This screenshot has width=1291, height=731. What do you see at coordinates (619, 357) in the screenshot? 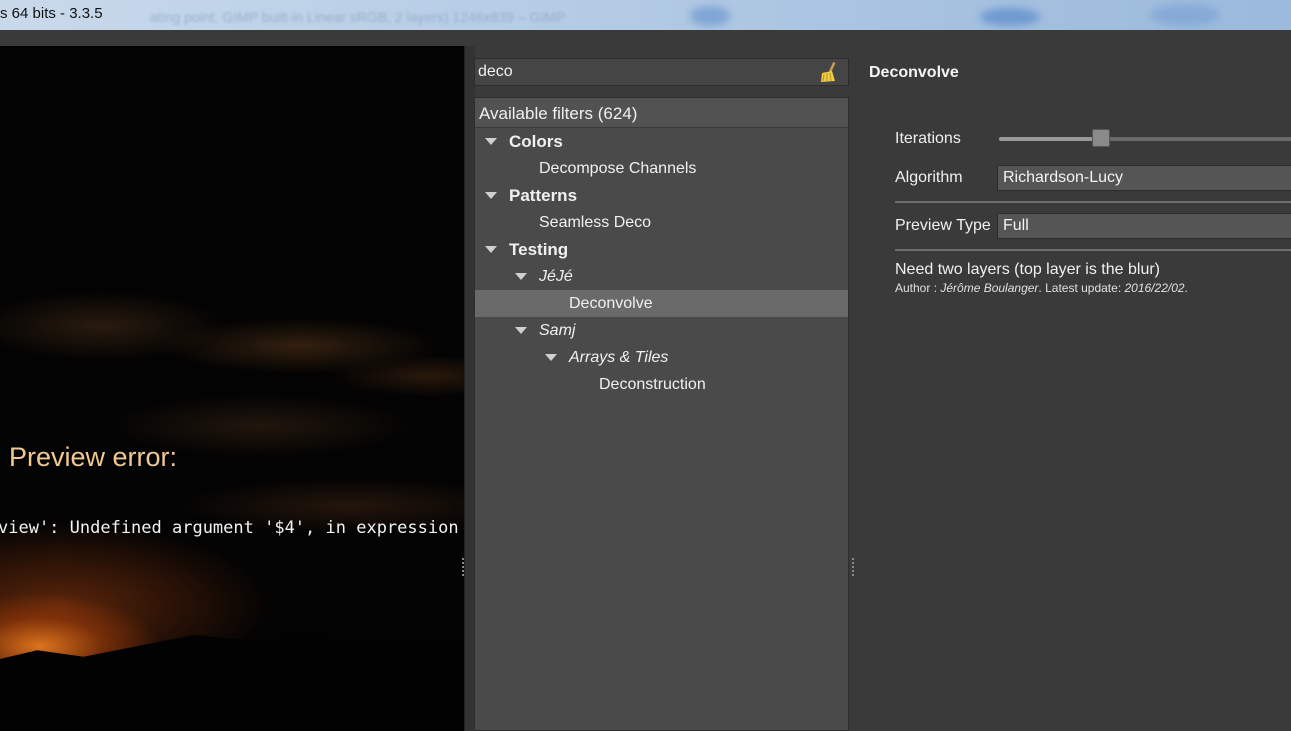
I see `tree-row-label: Arrays & Tiles` at bounding box center [619, 357].